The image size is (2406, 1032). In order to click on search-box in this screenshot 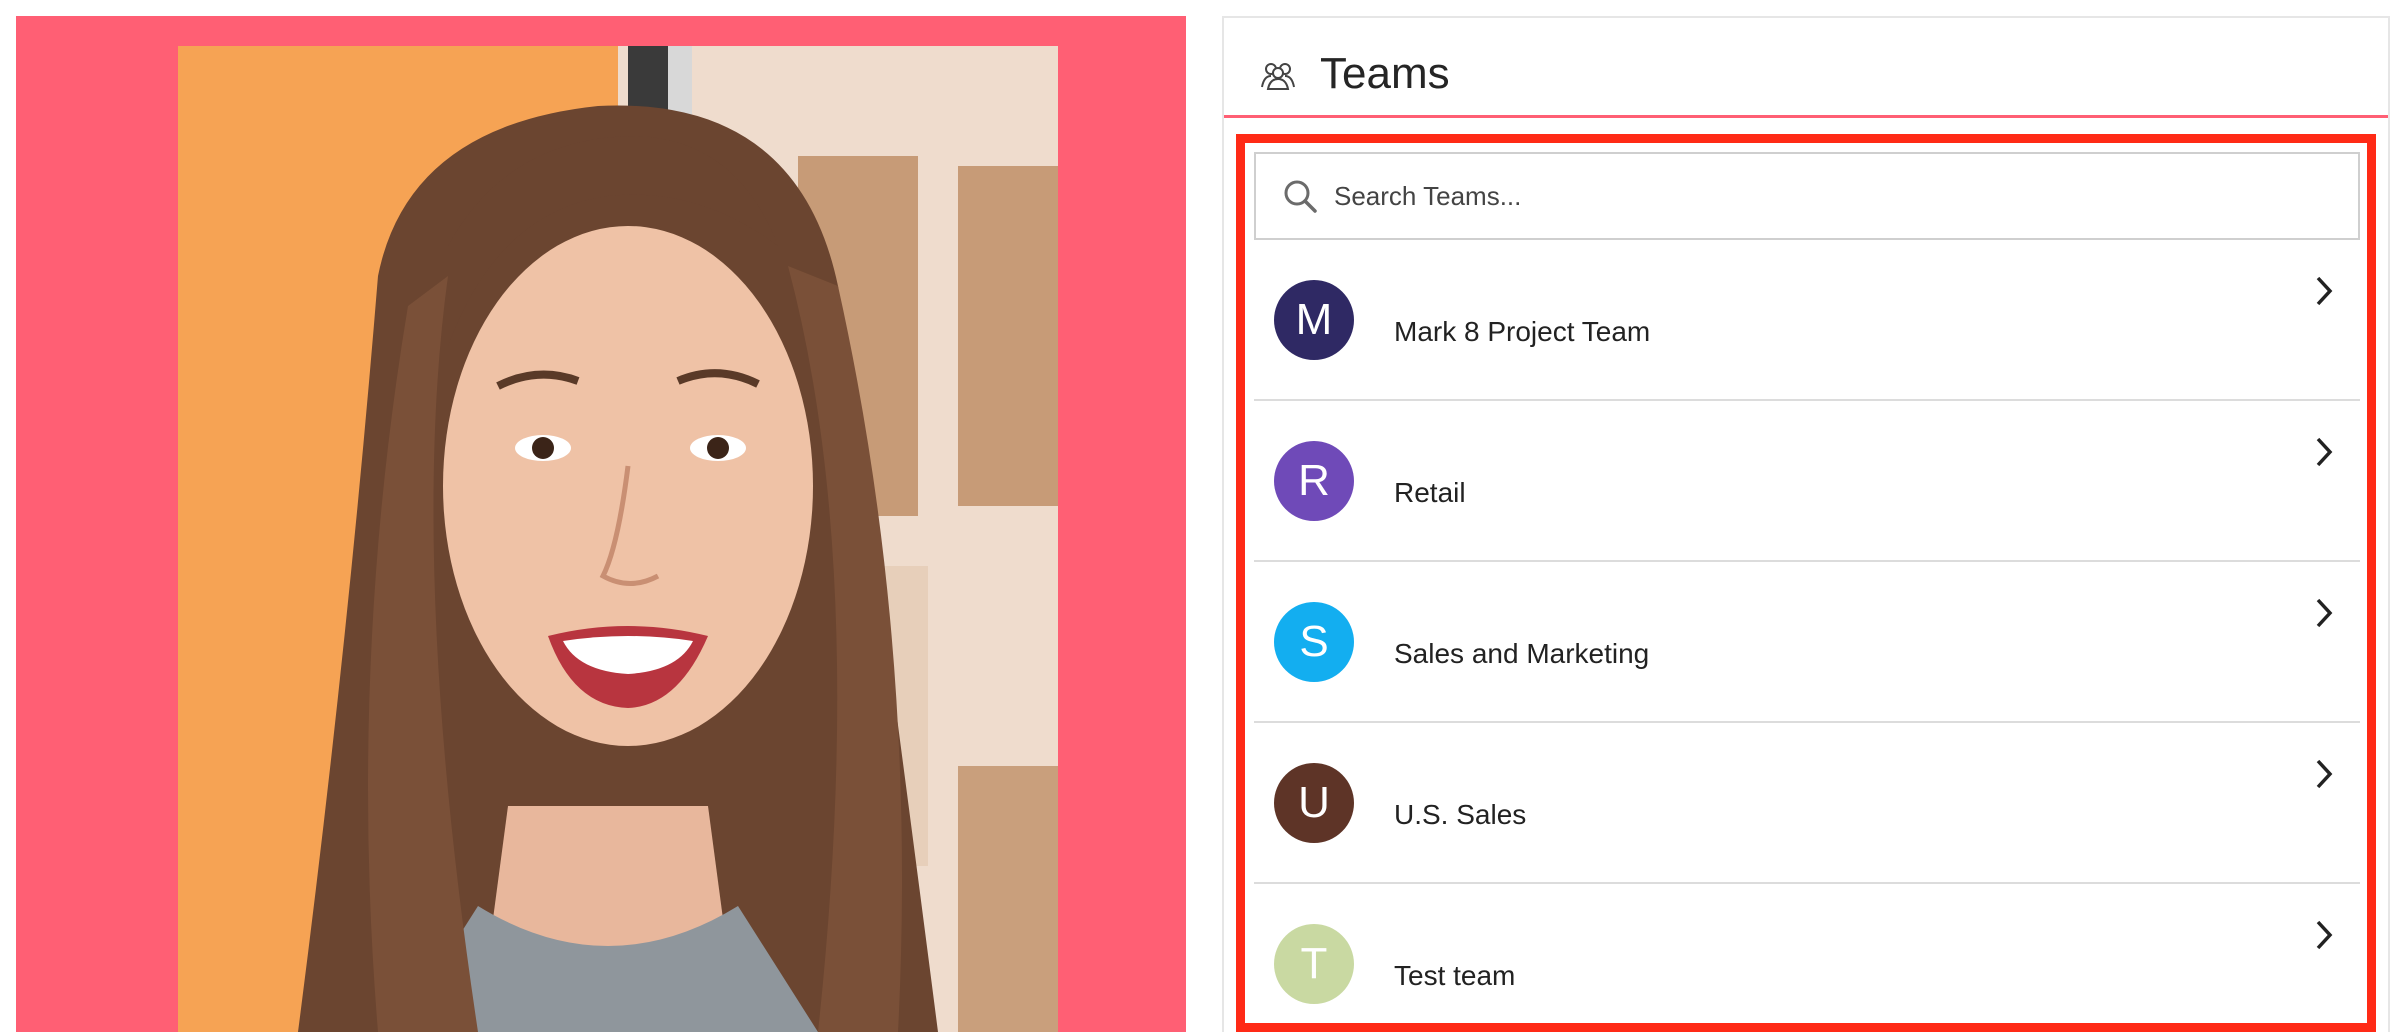, I will do `click(1807, 196)`.